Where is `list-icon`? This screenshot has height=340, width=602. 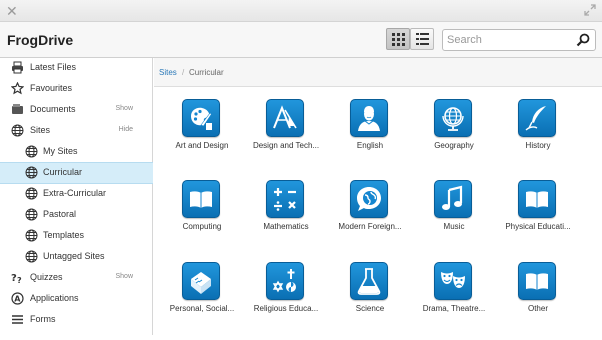
list-icon is located at coordinates (422, 39).